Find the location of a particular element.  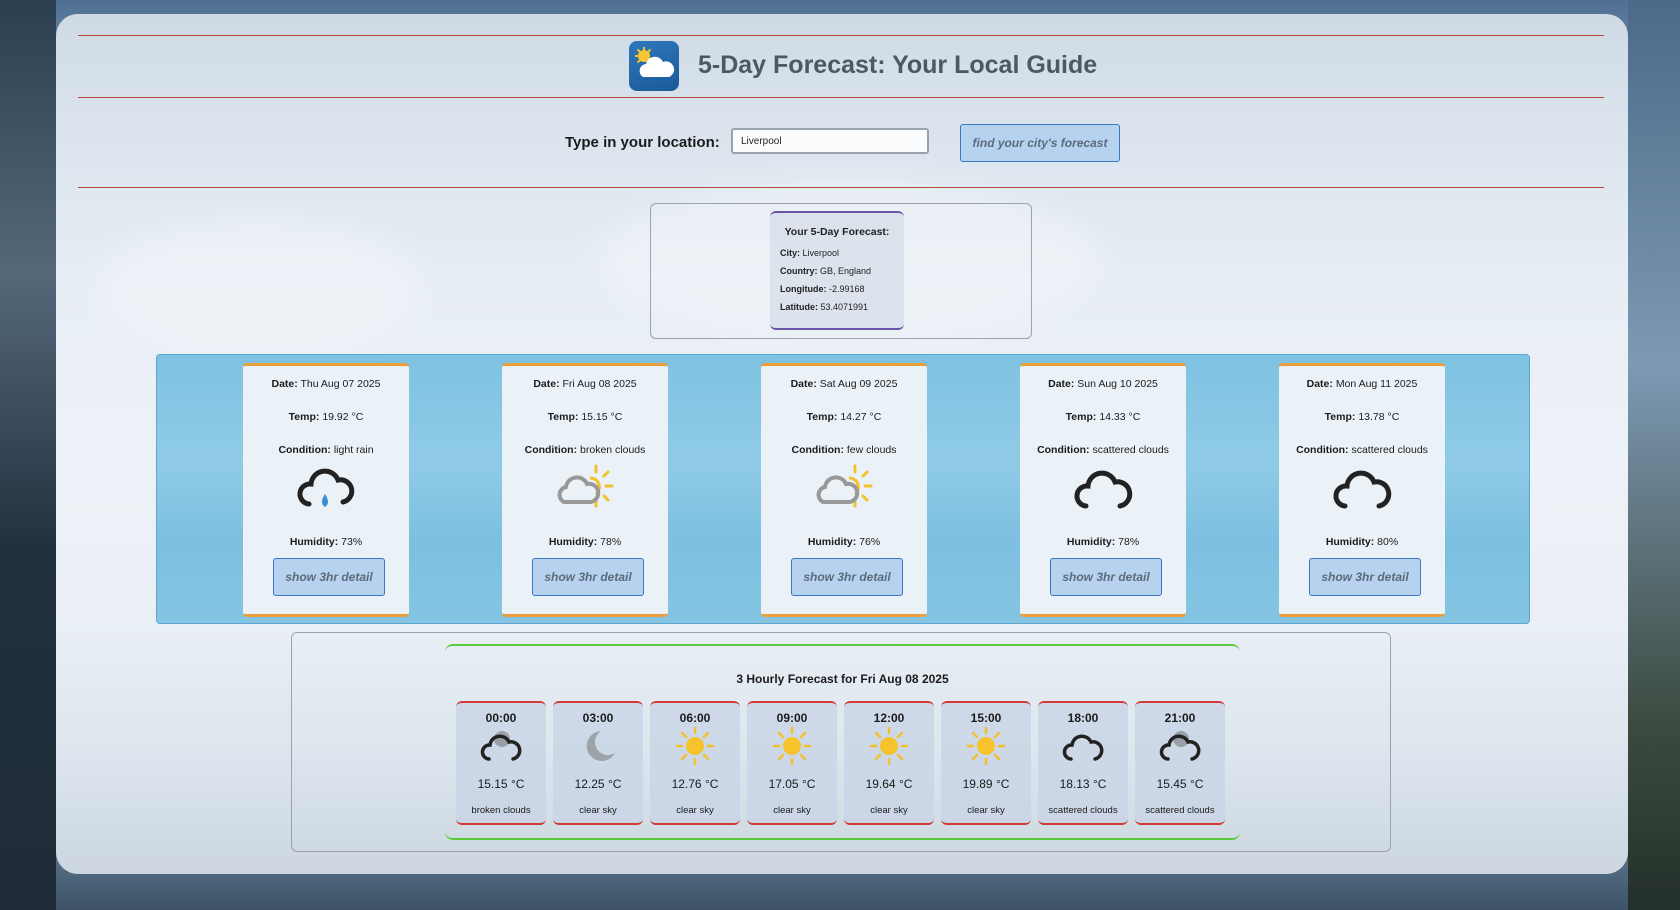

find-forecast-button: find your city's forecast is located at coordinates (1040, 143).